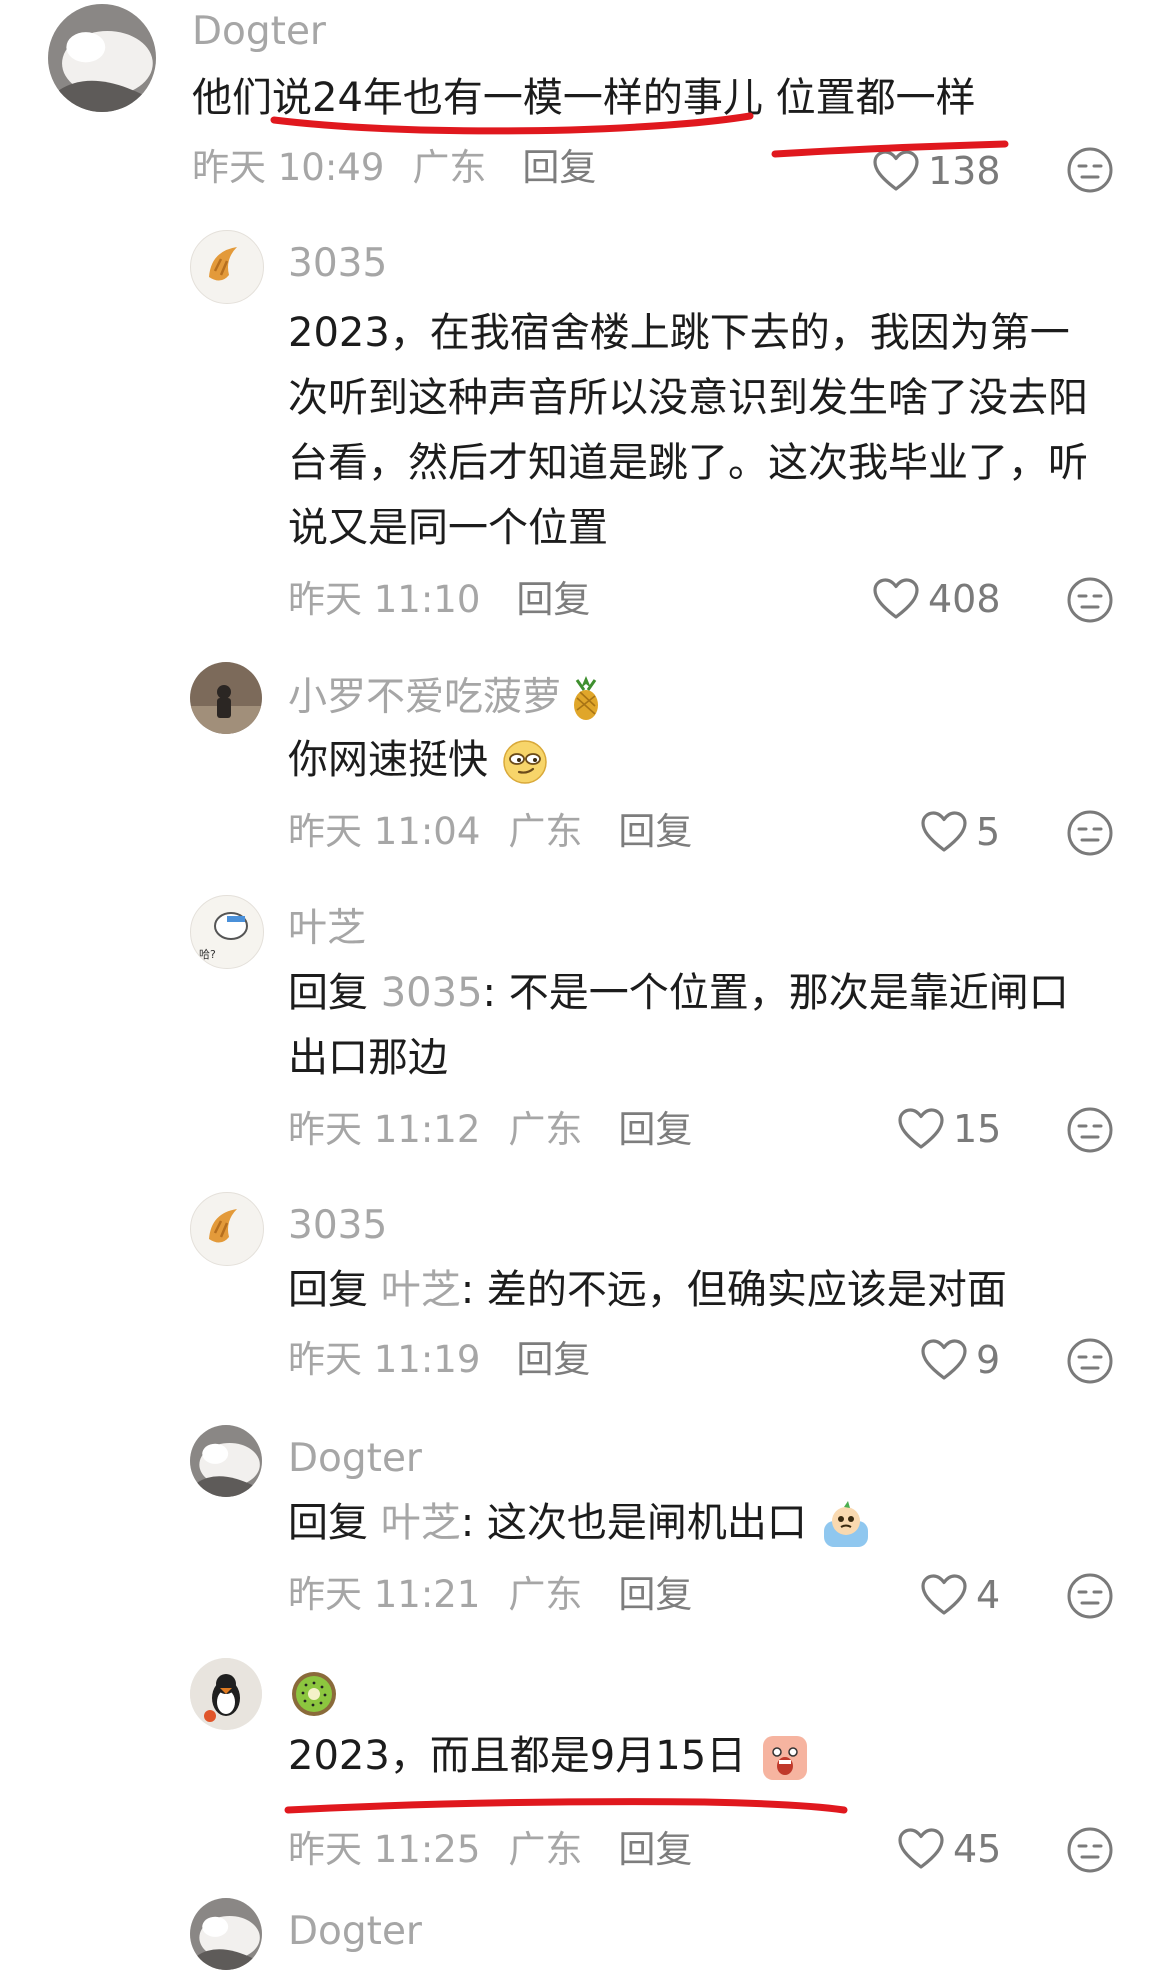 The image size is (1170, 1974). I want to click on kiwi-emoji, so click(314, 1694).